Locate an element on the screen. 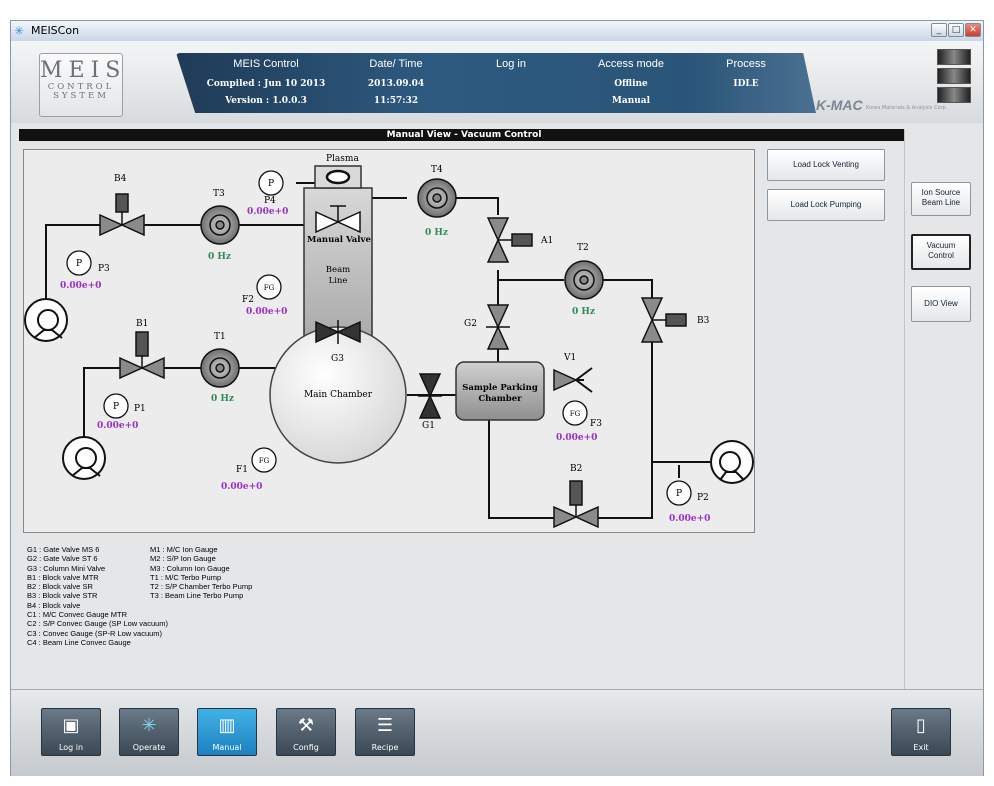 The width and height of the screenshot is (994, 786). f2-gauge-symbol: FG is located at coordinates (269, 288).